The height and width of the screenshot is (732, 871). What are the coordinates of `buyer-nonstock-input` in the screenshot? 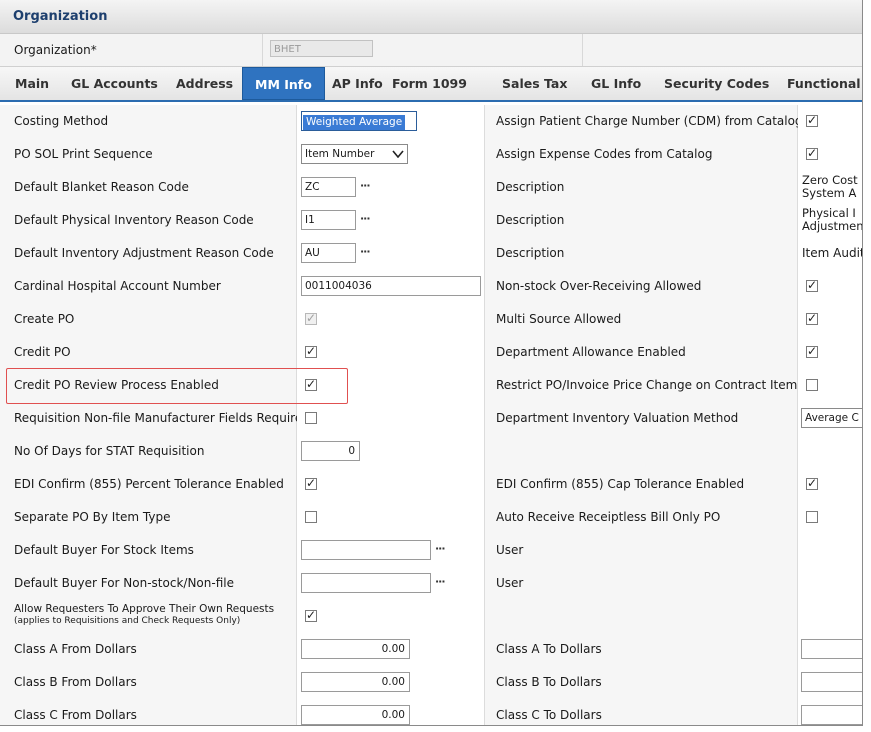 It's located at (366, 583).